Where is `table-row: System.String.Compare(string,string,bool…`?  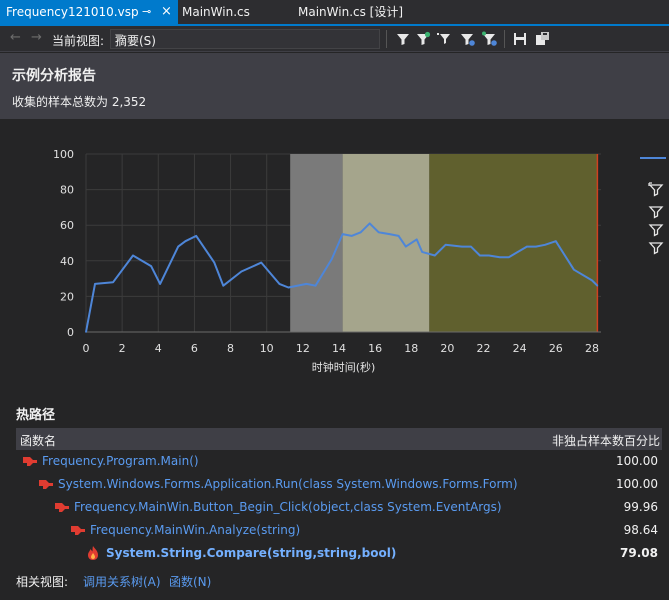
table-row: System.String.Compare(string,string,bool… is located at coordinates (339, 553).